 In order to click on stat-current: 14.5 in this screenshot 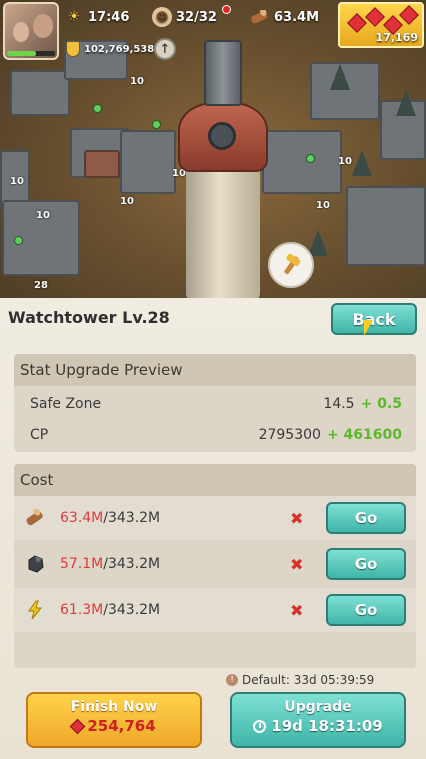, I will do `click(339, 404)`.